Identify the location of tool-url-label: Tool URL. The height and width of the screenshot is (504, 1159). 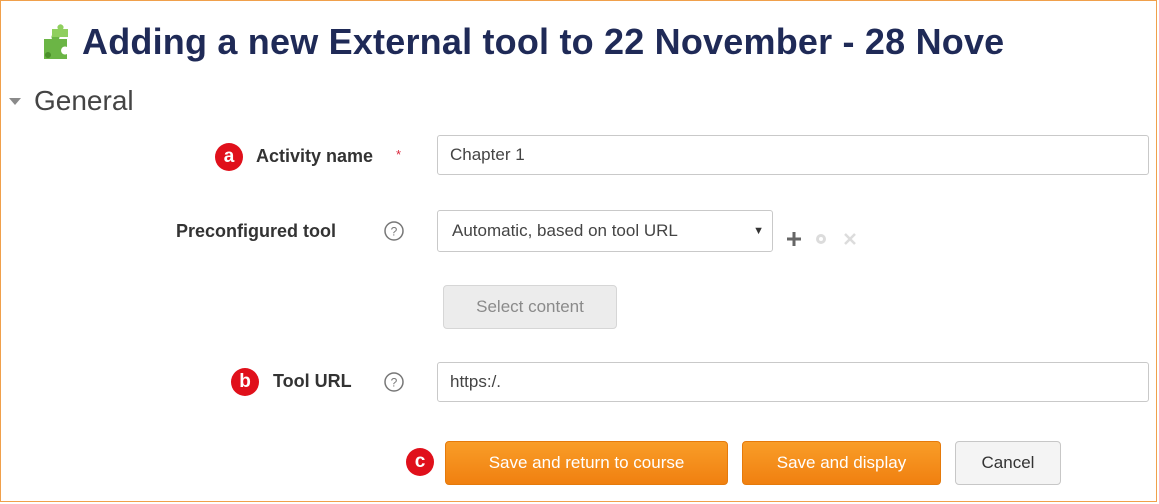
(312, 381).